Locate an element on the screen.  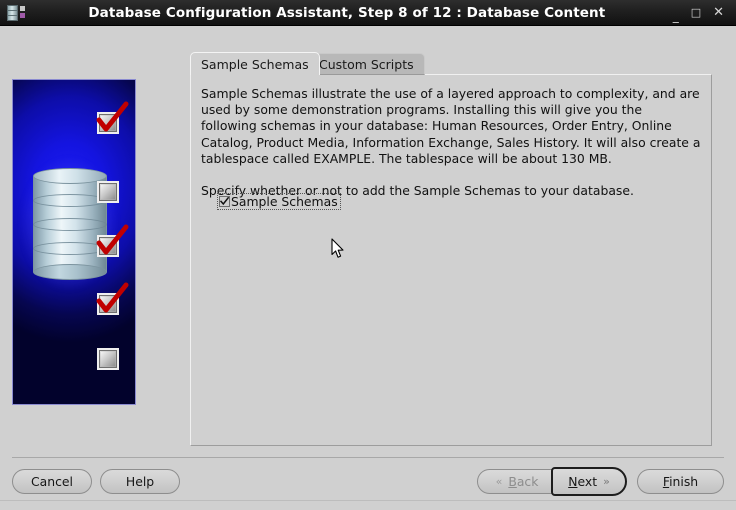
sample-schemas-checkbox-label: Sample Schemas is located at coordinates (284, 201).